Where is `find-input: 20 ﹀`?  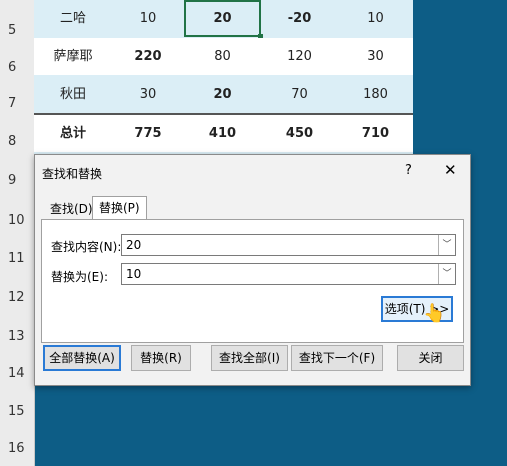
find-input: 20 ﹀ is located at coordinates (288, 245).